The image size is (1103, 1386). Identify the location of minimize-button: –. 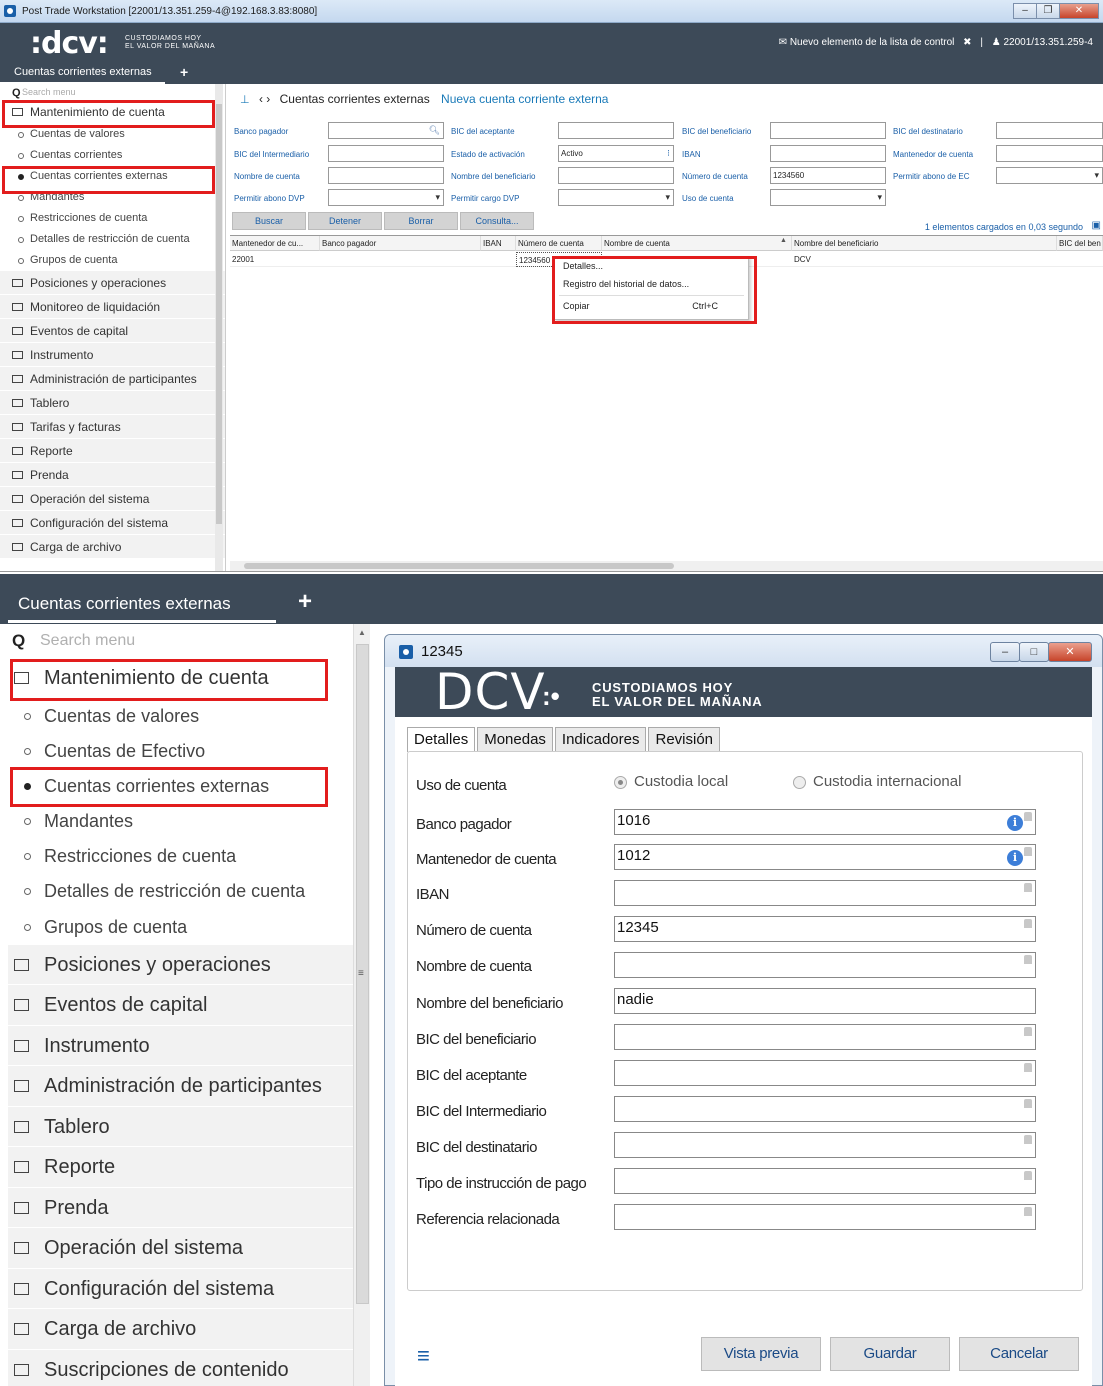
(1005, 652).